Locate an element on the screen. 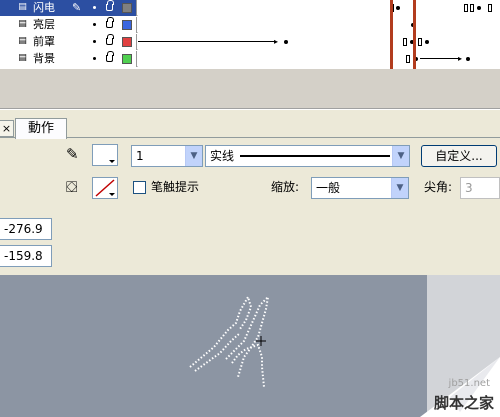 The height and width of the screenshot is (417, 500). pencil-icon: ✎ is located at coordinates (77, 7).